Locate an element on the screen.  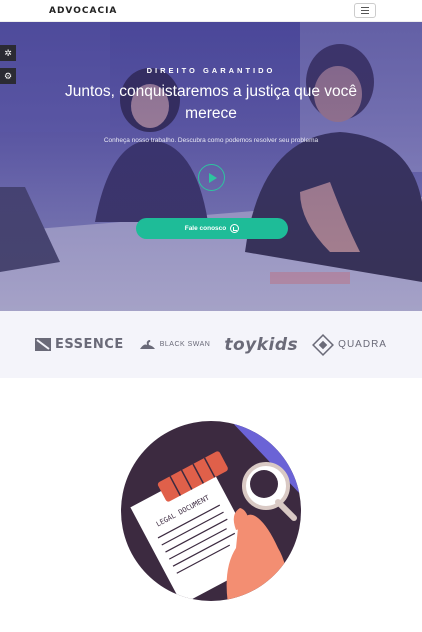
client-logos-strip: ESSENCE BLACK SWAN toykids QUADRA is located at coordinates (211, 344).